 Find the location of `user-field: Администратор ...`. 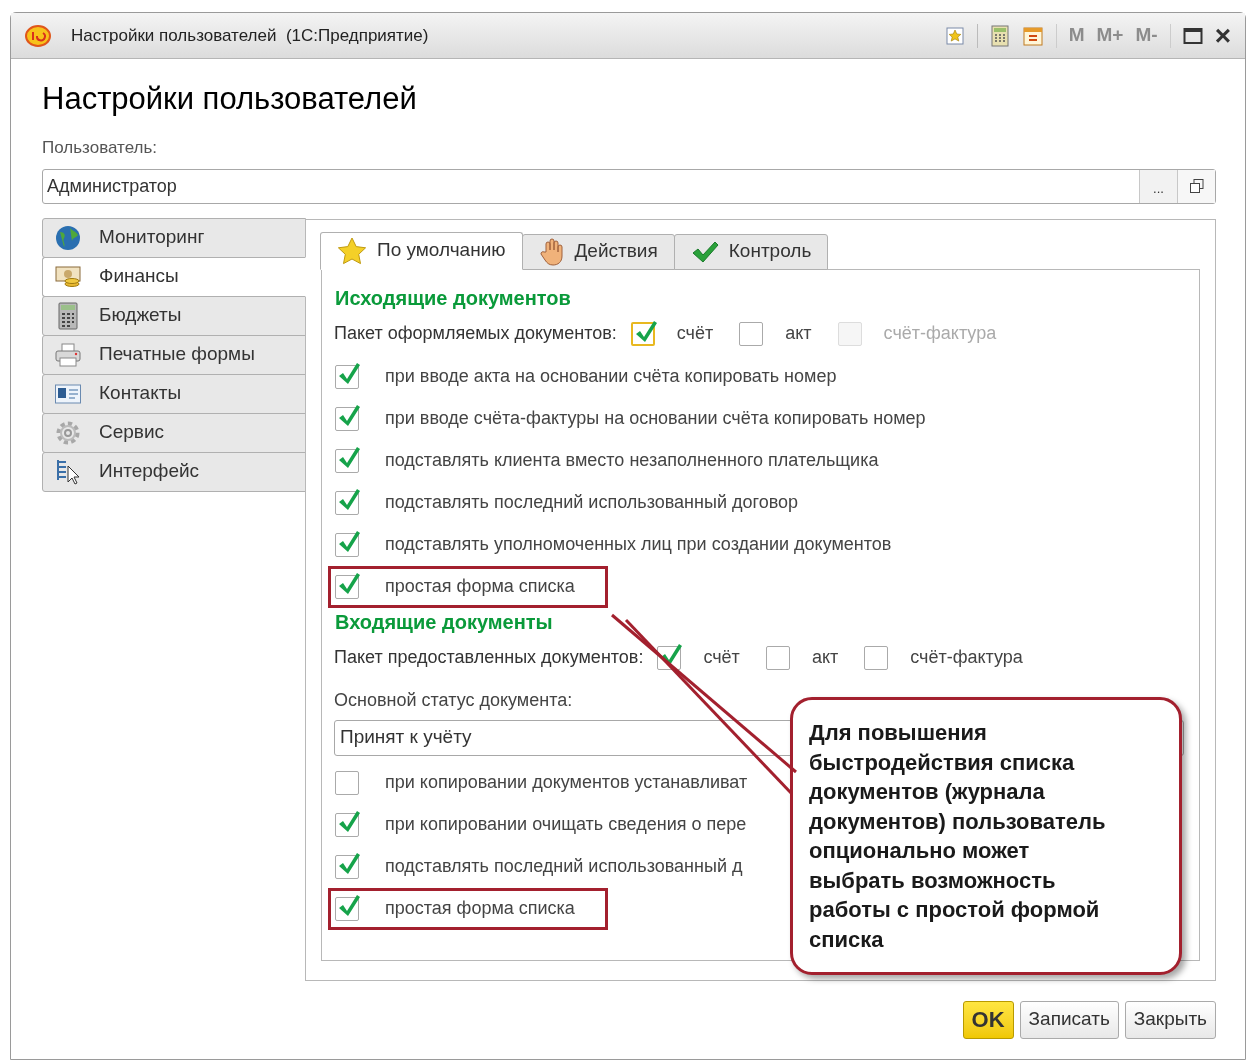

user-field: Администратор ... is located at coordinates (629, 186).